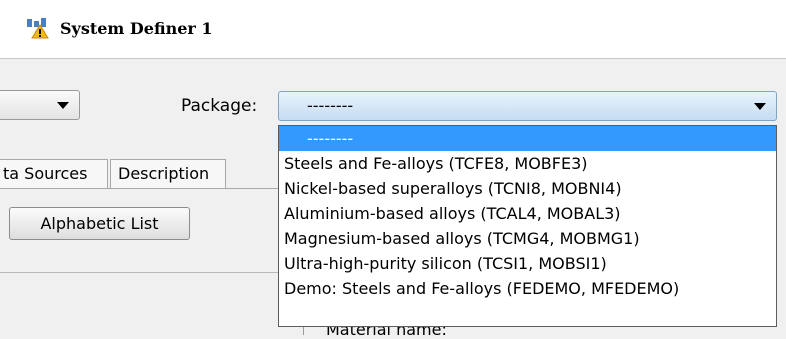  What do you see at coordinates (136, 28) in the screenshot?
I see `window-title: System Definer 1` at bounding box center [136, 28].